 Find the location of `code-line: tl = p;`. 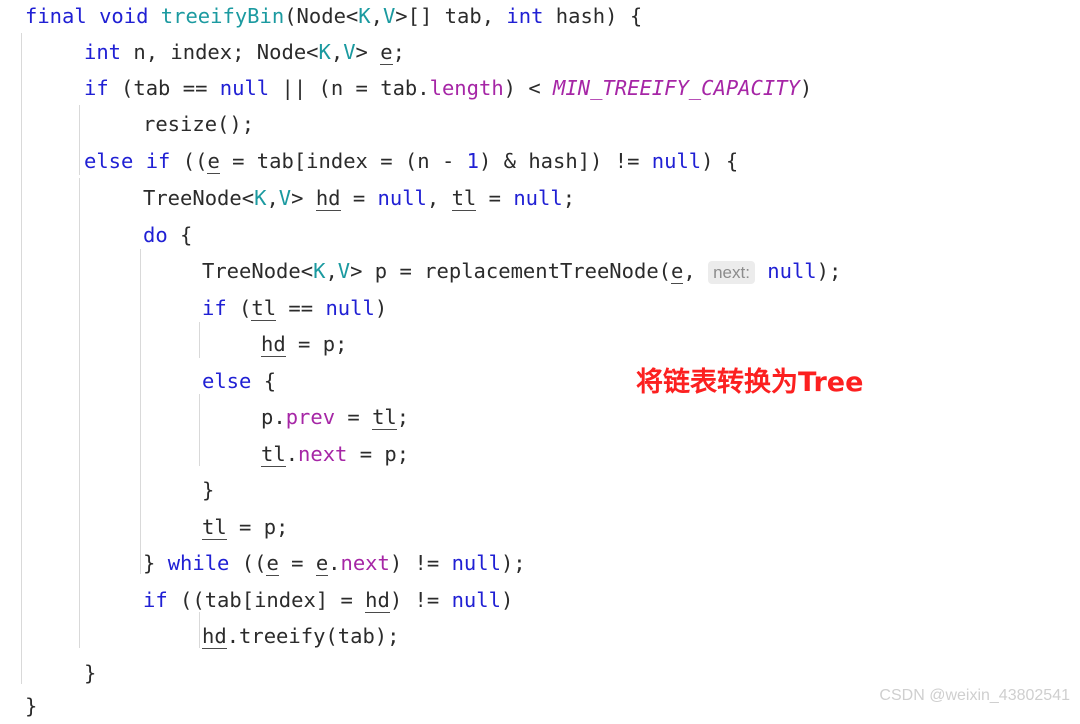

code-line: tl = p; is located at coordinates (144, 527).